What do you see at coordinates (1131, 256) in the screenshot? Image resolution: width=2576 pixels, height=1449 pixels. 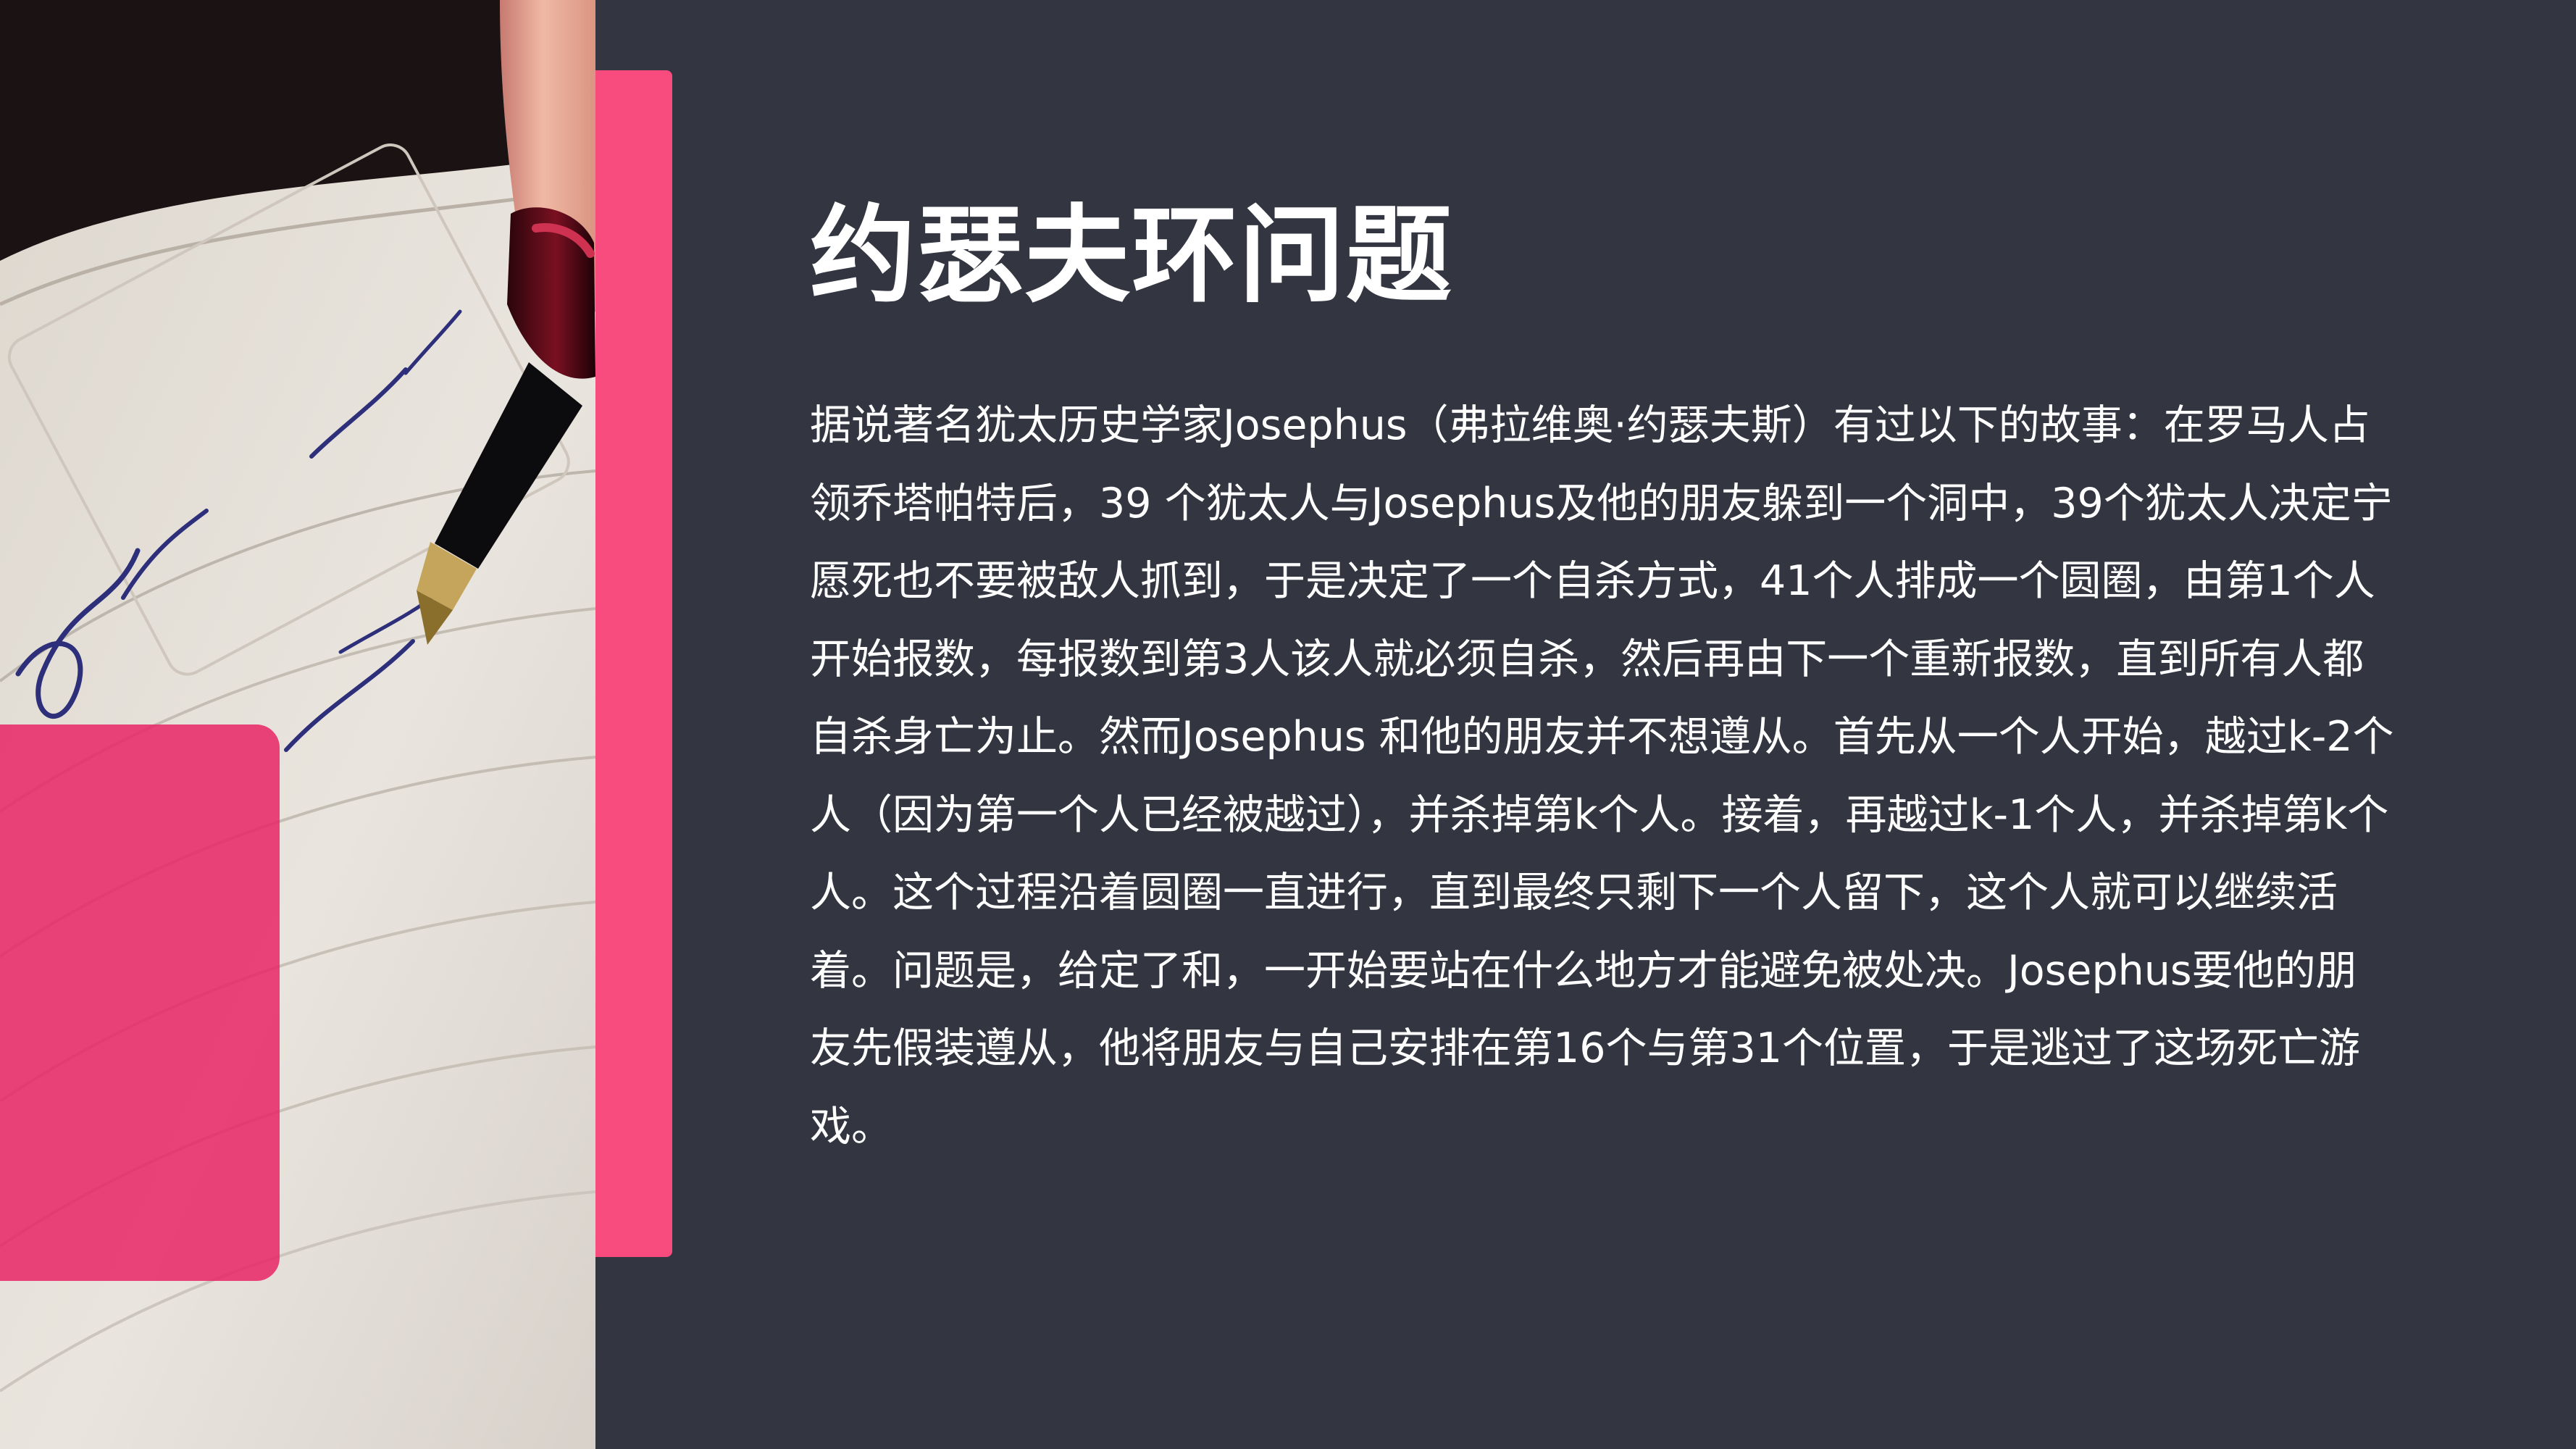 I see `slide-title: 约瑟夫环问题` at bounding box center [1131, 256].